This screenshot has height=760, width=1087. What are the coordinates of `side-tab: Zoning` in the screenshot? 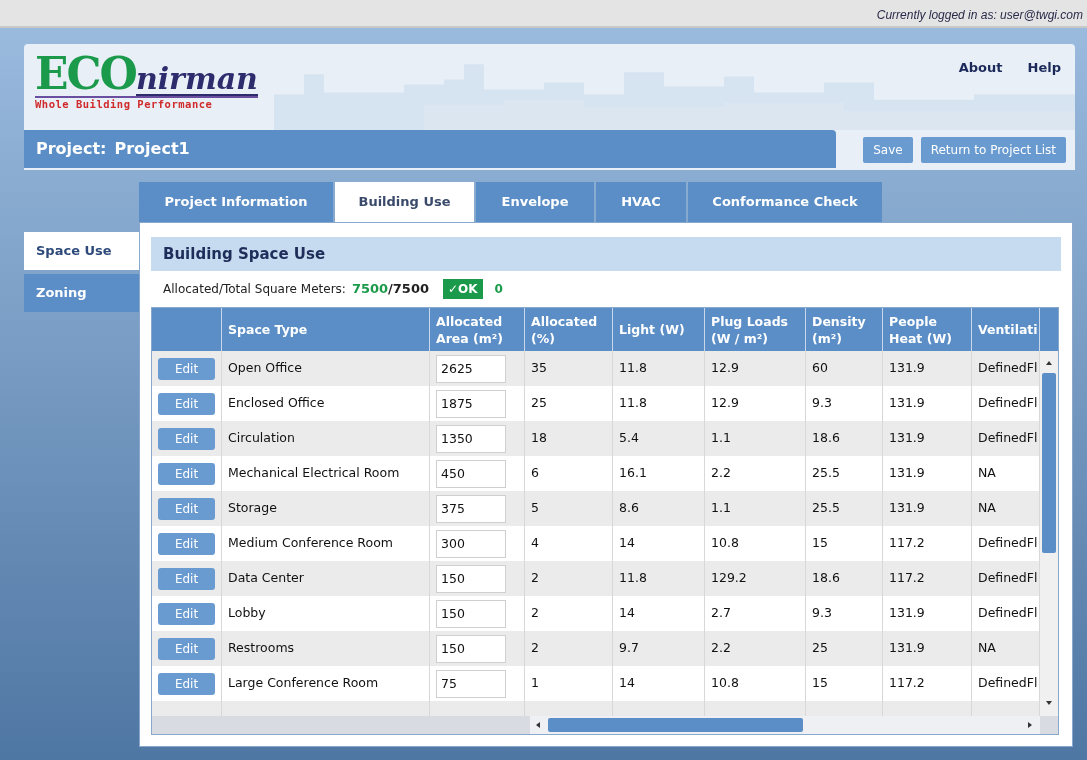 It's located at (81, 293).